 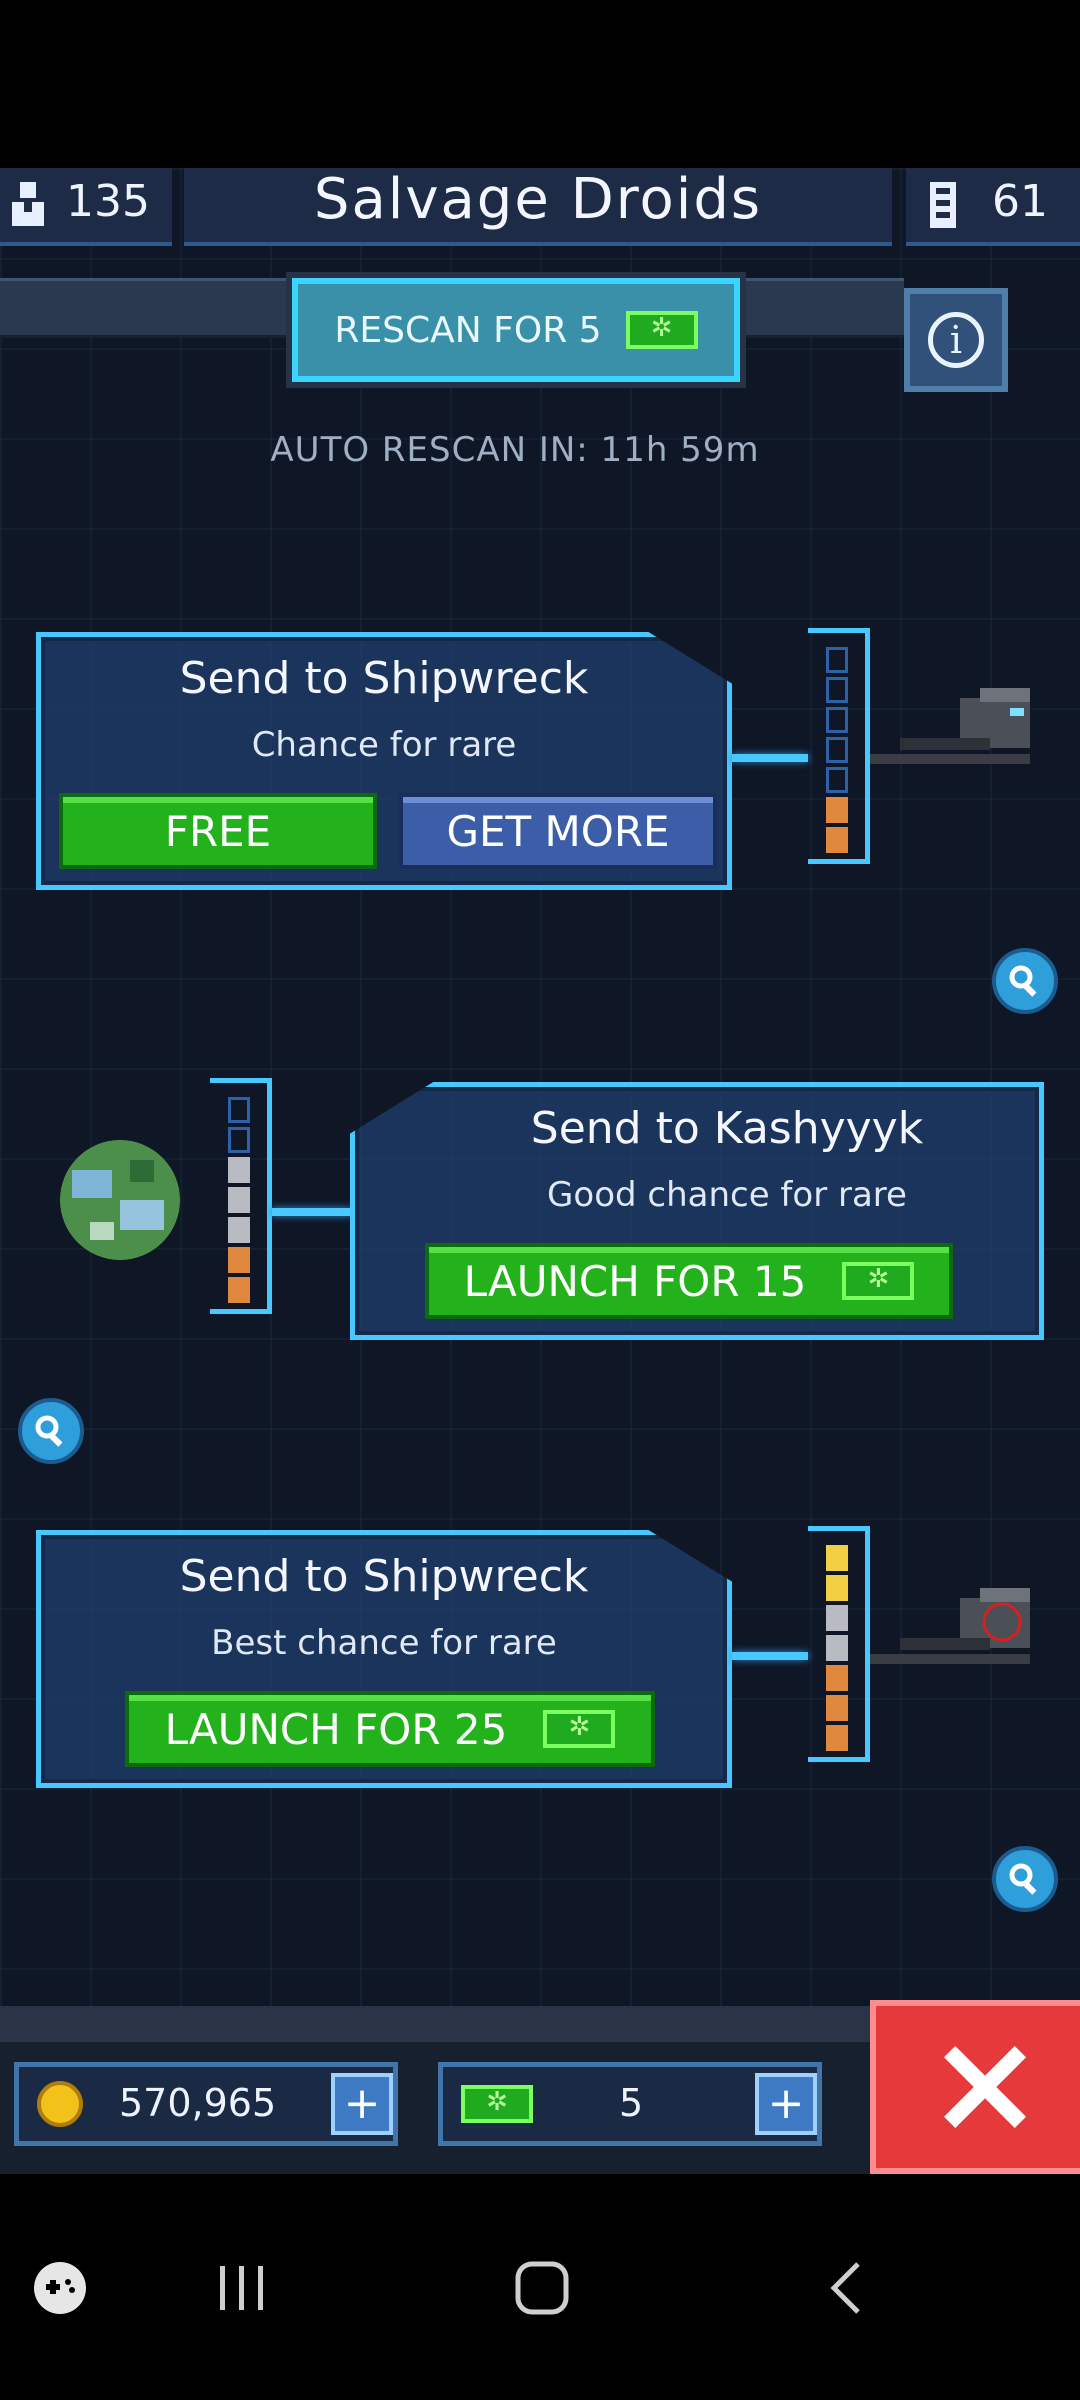 I want to click on title-bar: Salvage Droids, so click(x=538, y=207).